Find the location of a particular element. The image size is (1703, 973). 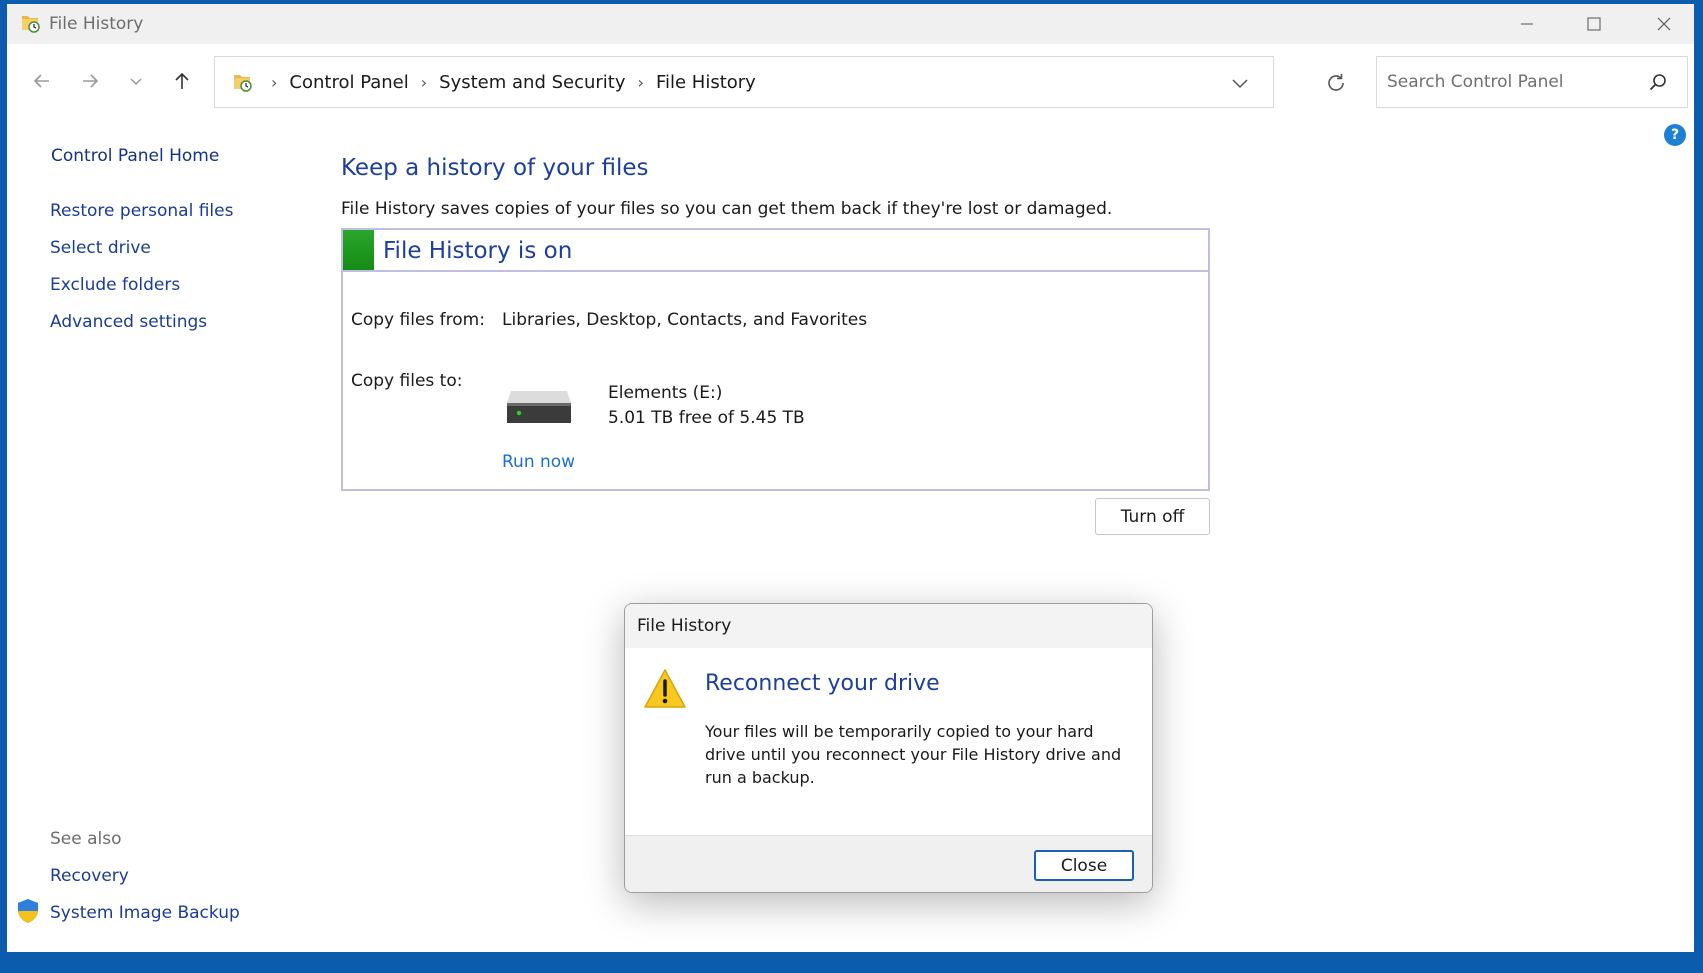

up-button is located at coordinates (182, 81).